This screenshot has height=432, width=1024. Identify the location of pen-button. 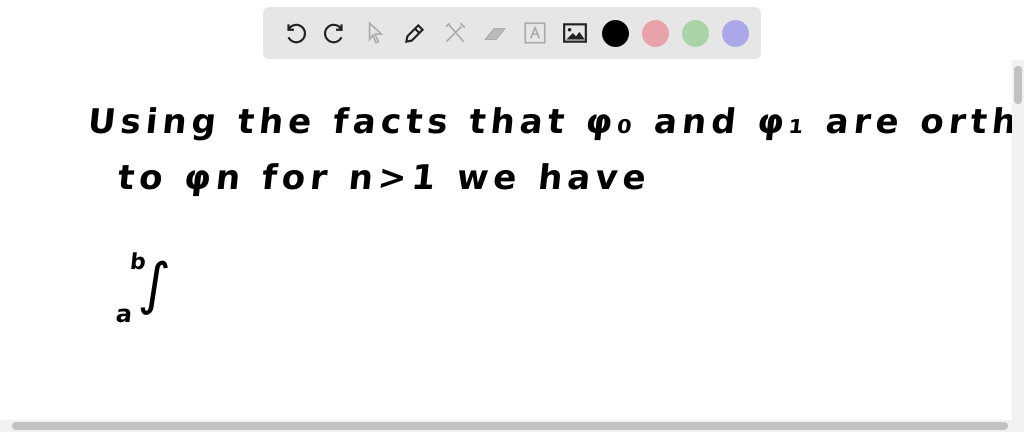
(415, 33).